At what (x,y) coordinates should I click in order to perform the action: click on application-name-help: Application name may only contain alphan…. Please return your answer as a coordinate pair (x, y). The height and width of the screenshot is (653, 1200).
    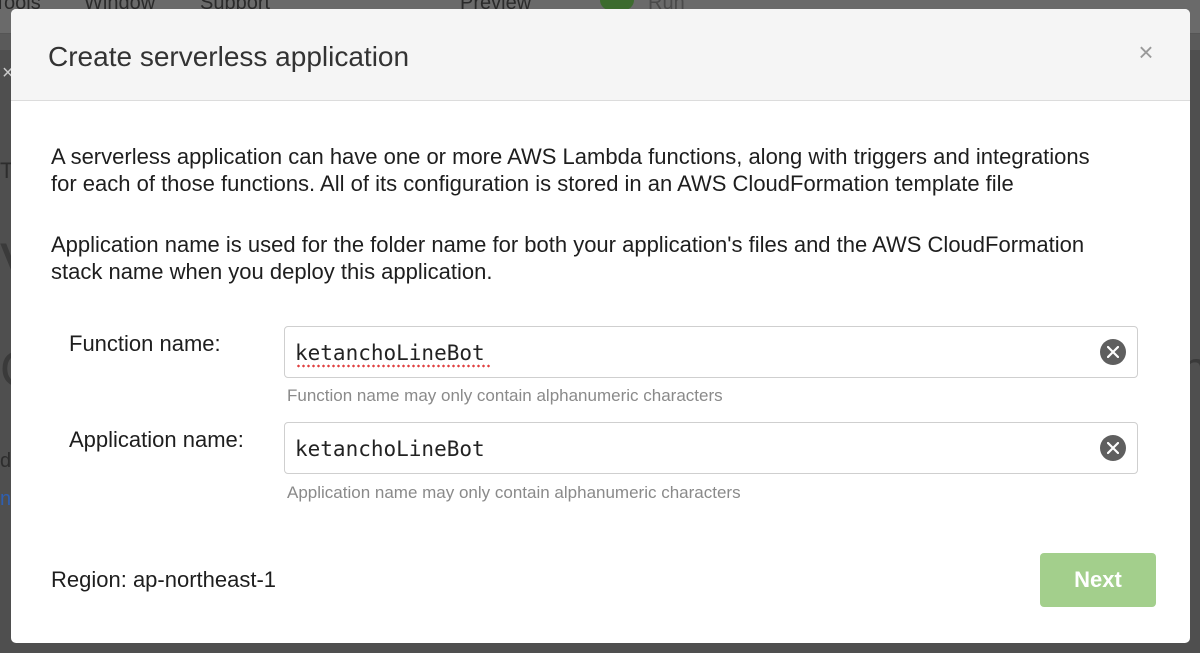
    Looking at the image, I should click on (514, 492).